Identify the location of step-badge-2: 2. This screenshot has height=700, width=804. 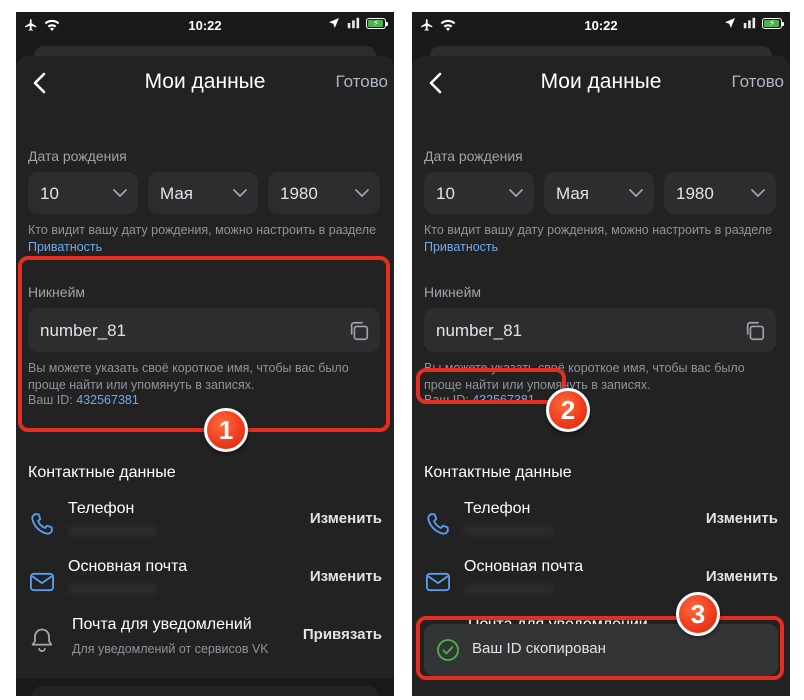
(568, 410).